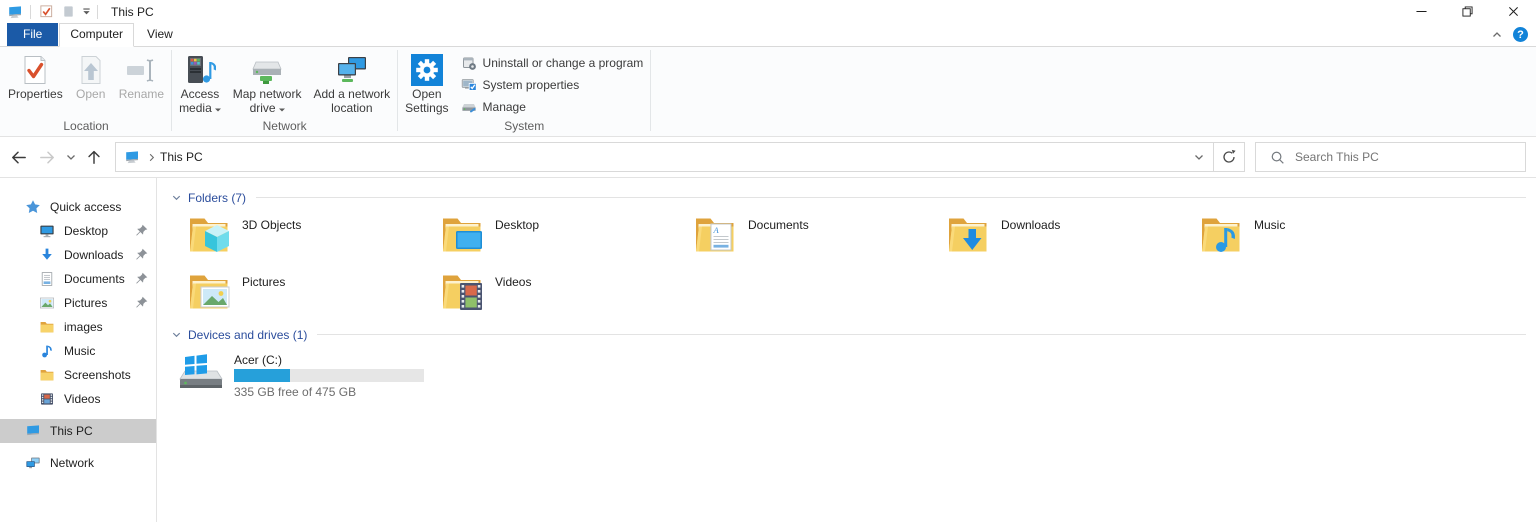  Describe the element at coordinates (329, 375) in the screenshot. I see `capacity-bar` at that location.